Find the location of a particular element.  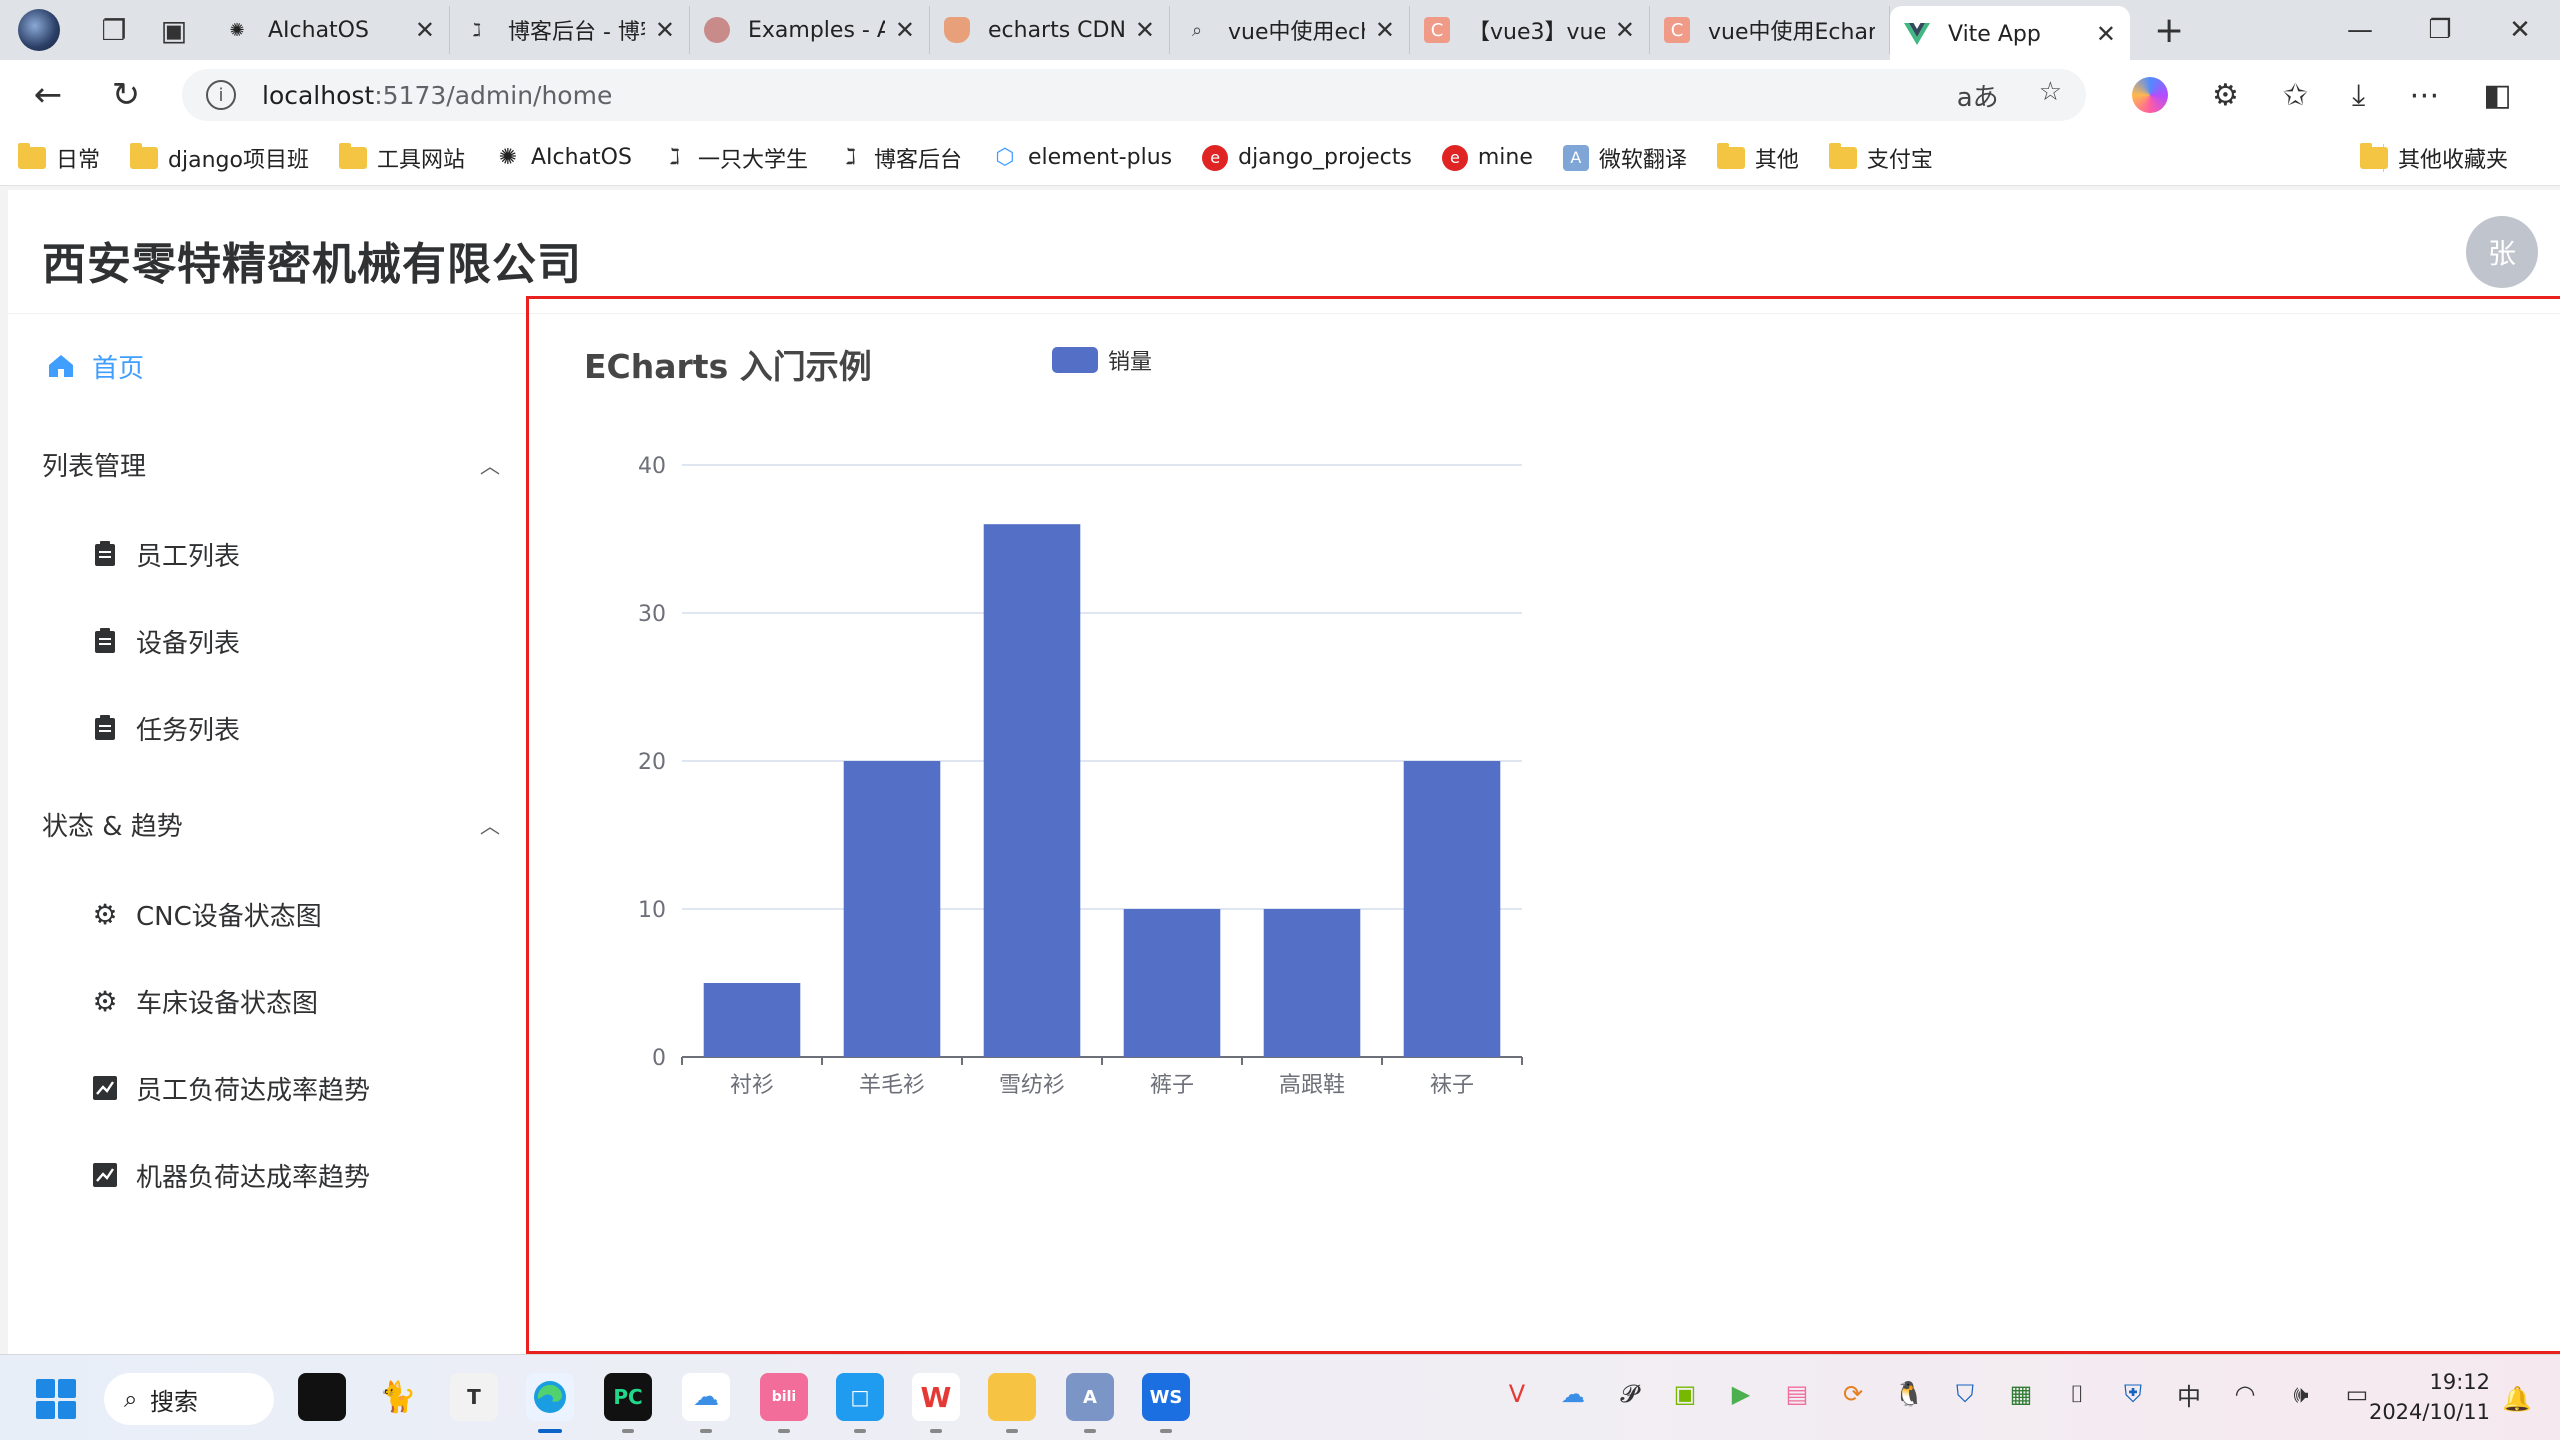

qq-icon: 🐧 is located at coordinates (1909, 1394).